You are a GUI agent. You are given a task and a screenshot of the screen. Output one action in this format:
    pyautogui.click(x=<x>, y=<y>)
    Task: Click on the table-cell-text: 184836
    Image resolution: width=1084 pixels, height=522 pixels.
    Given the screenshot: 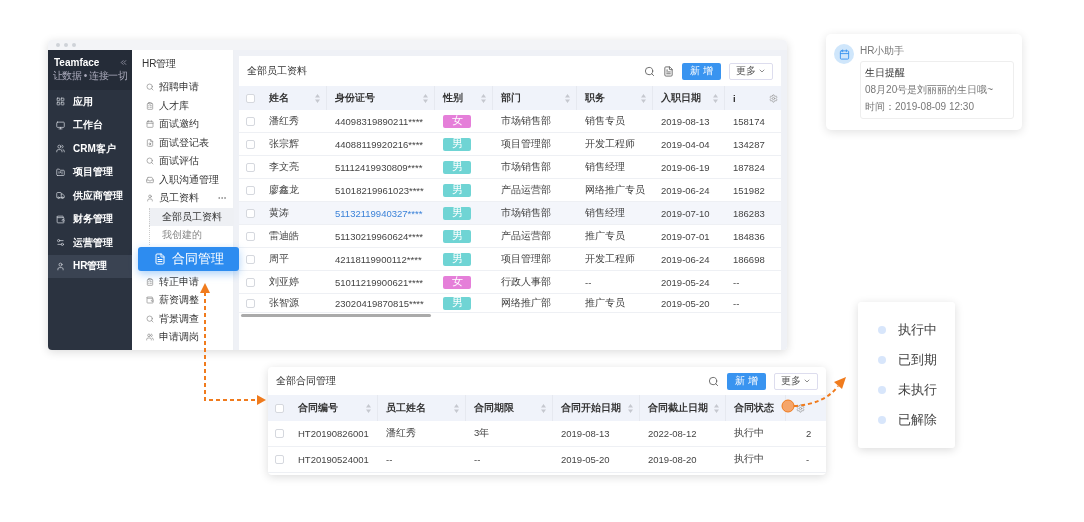 What is the action you would take?
    pyautogui.click(x=749, y=236)
    